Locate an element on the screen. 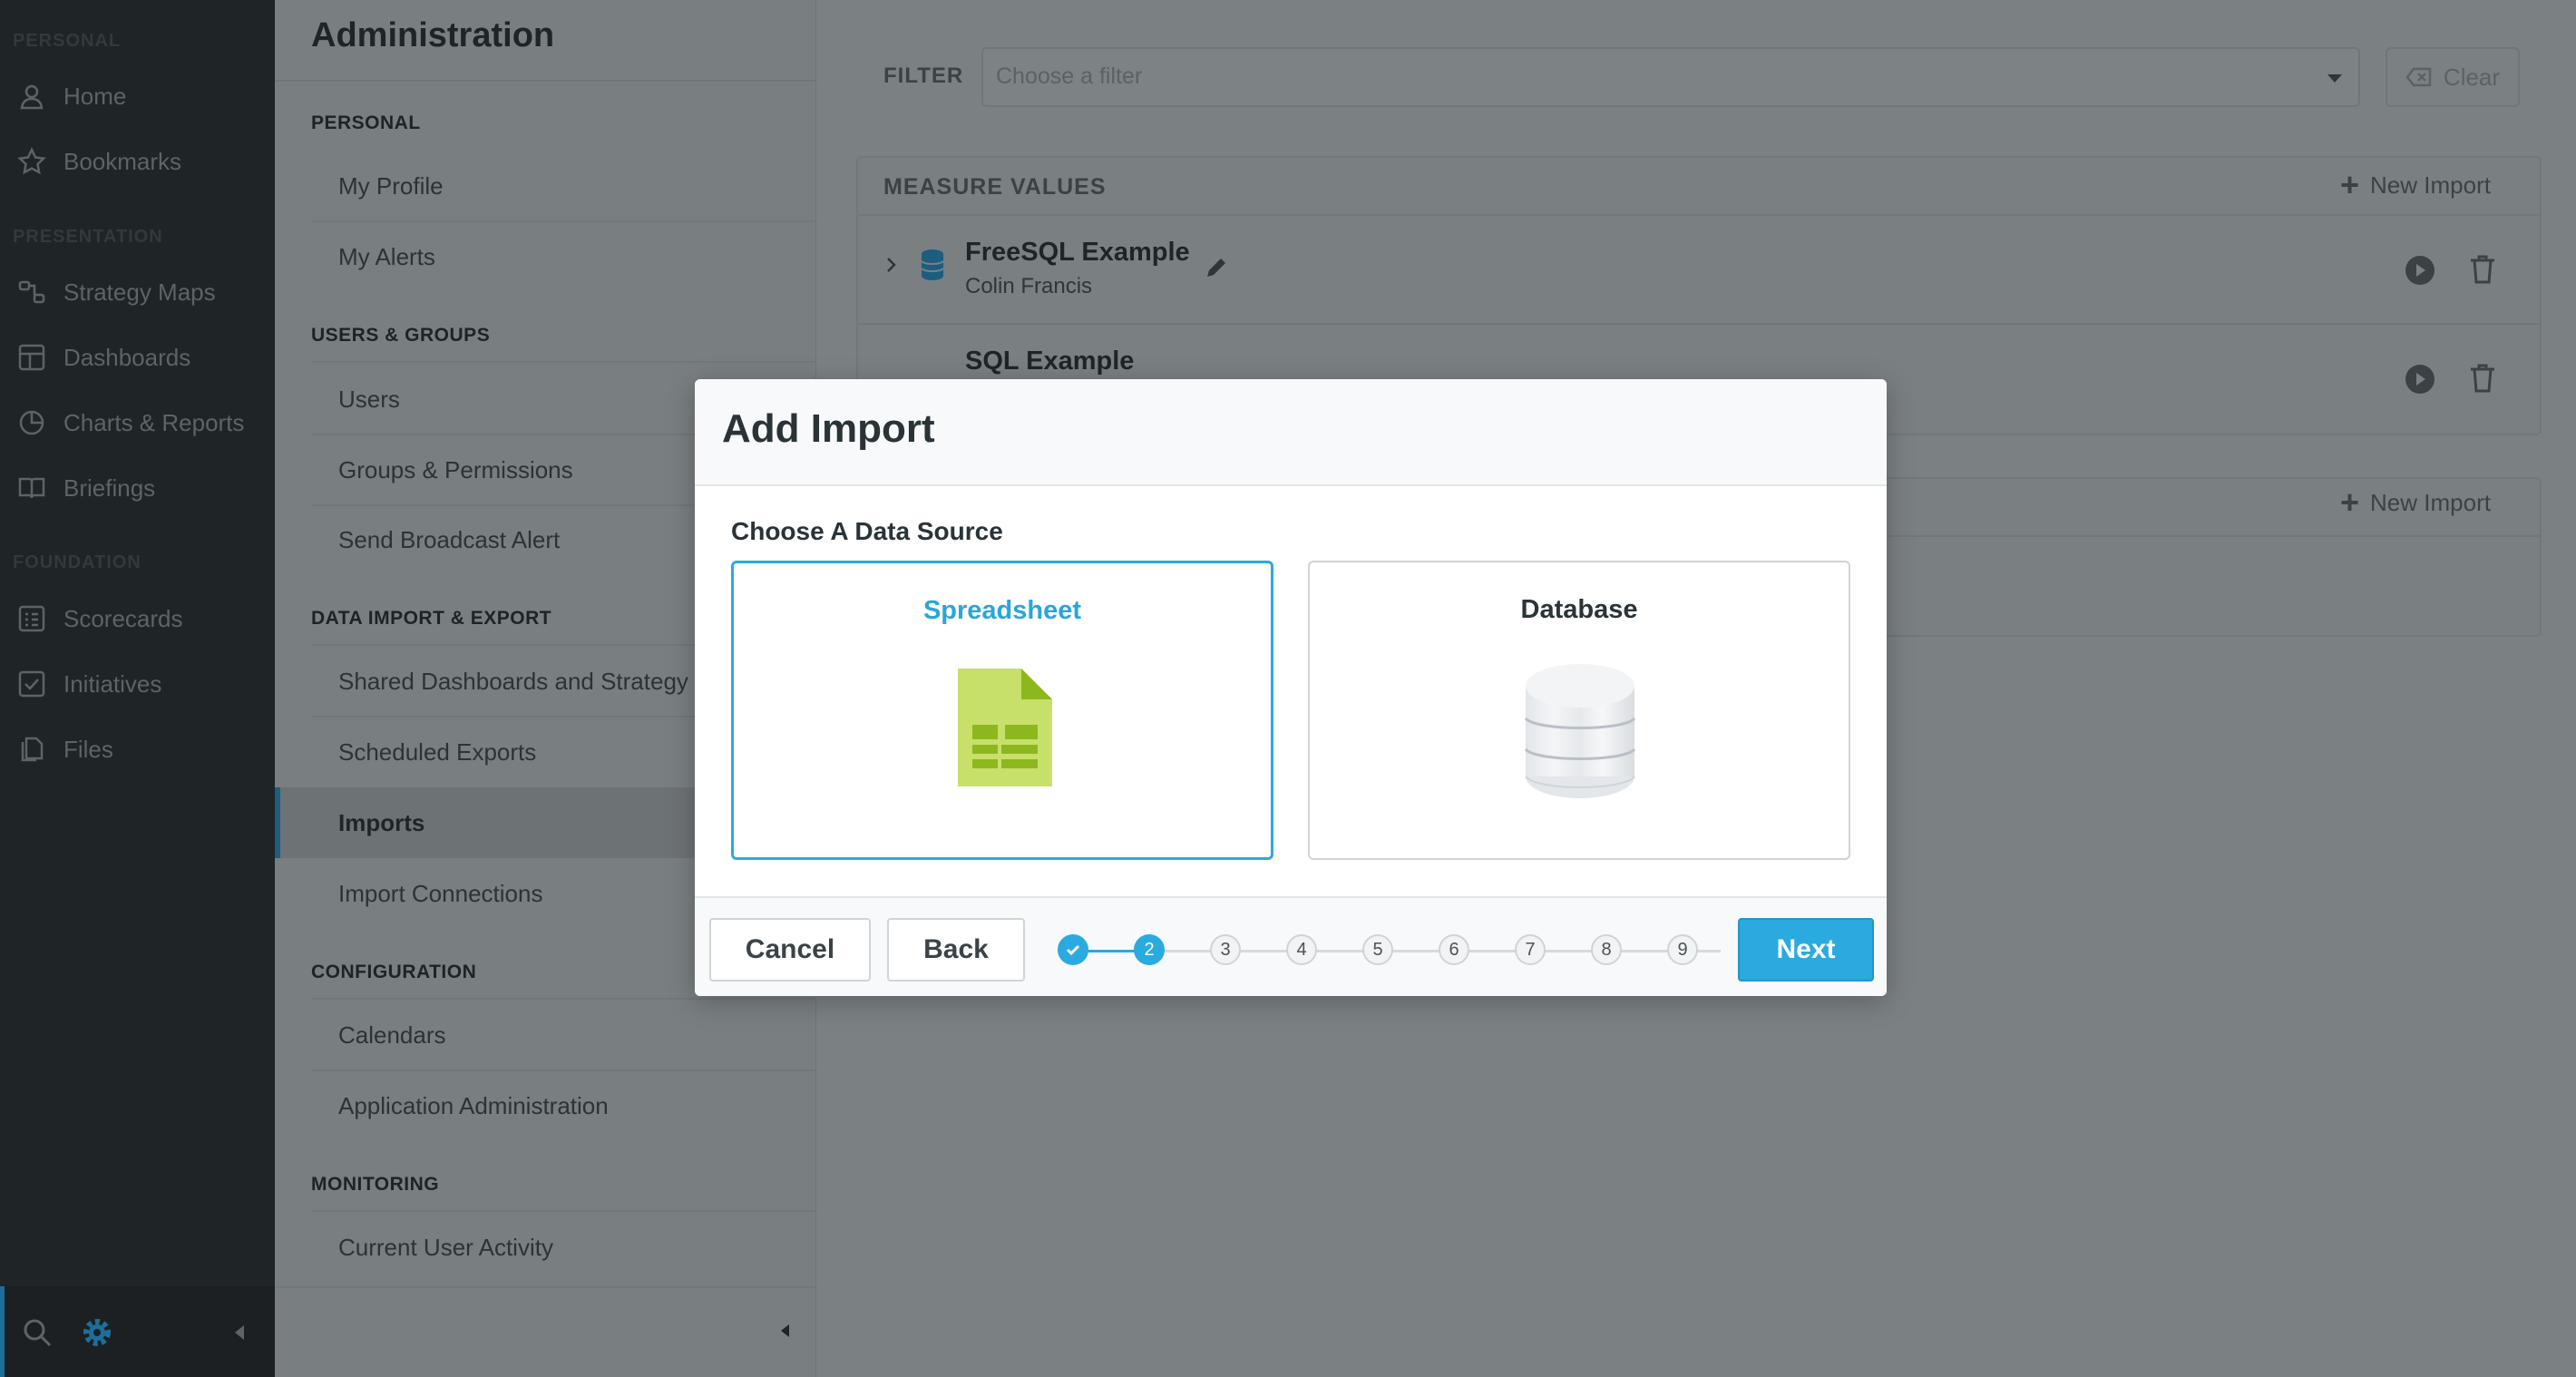 The image size is (2576, 1377). nav-item-label: Briefings is located at coordinates (109, 488).